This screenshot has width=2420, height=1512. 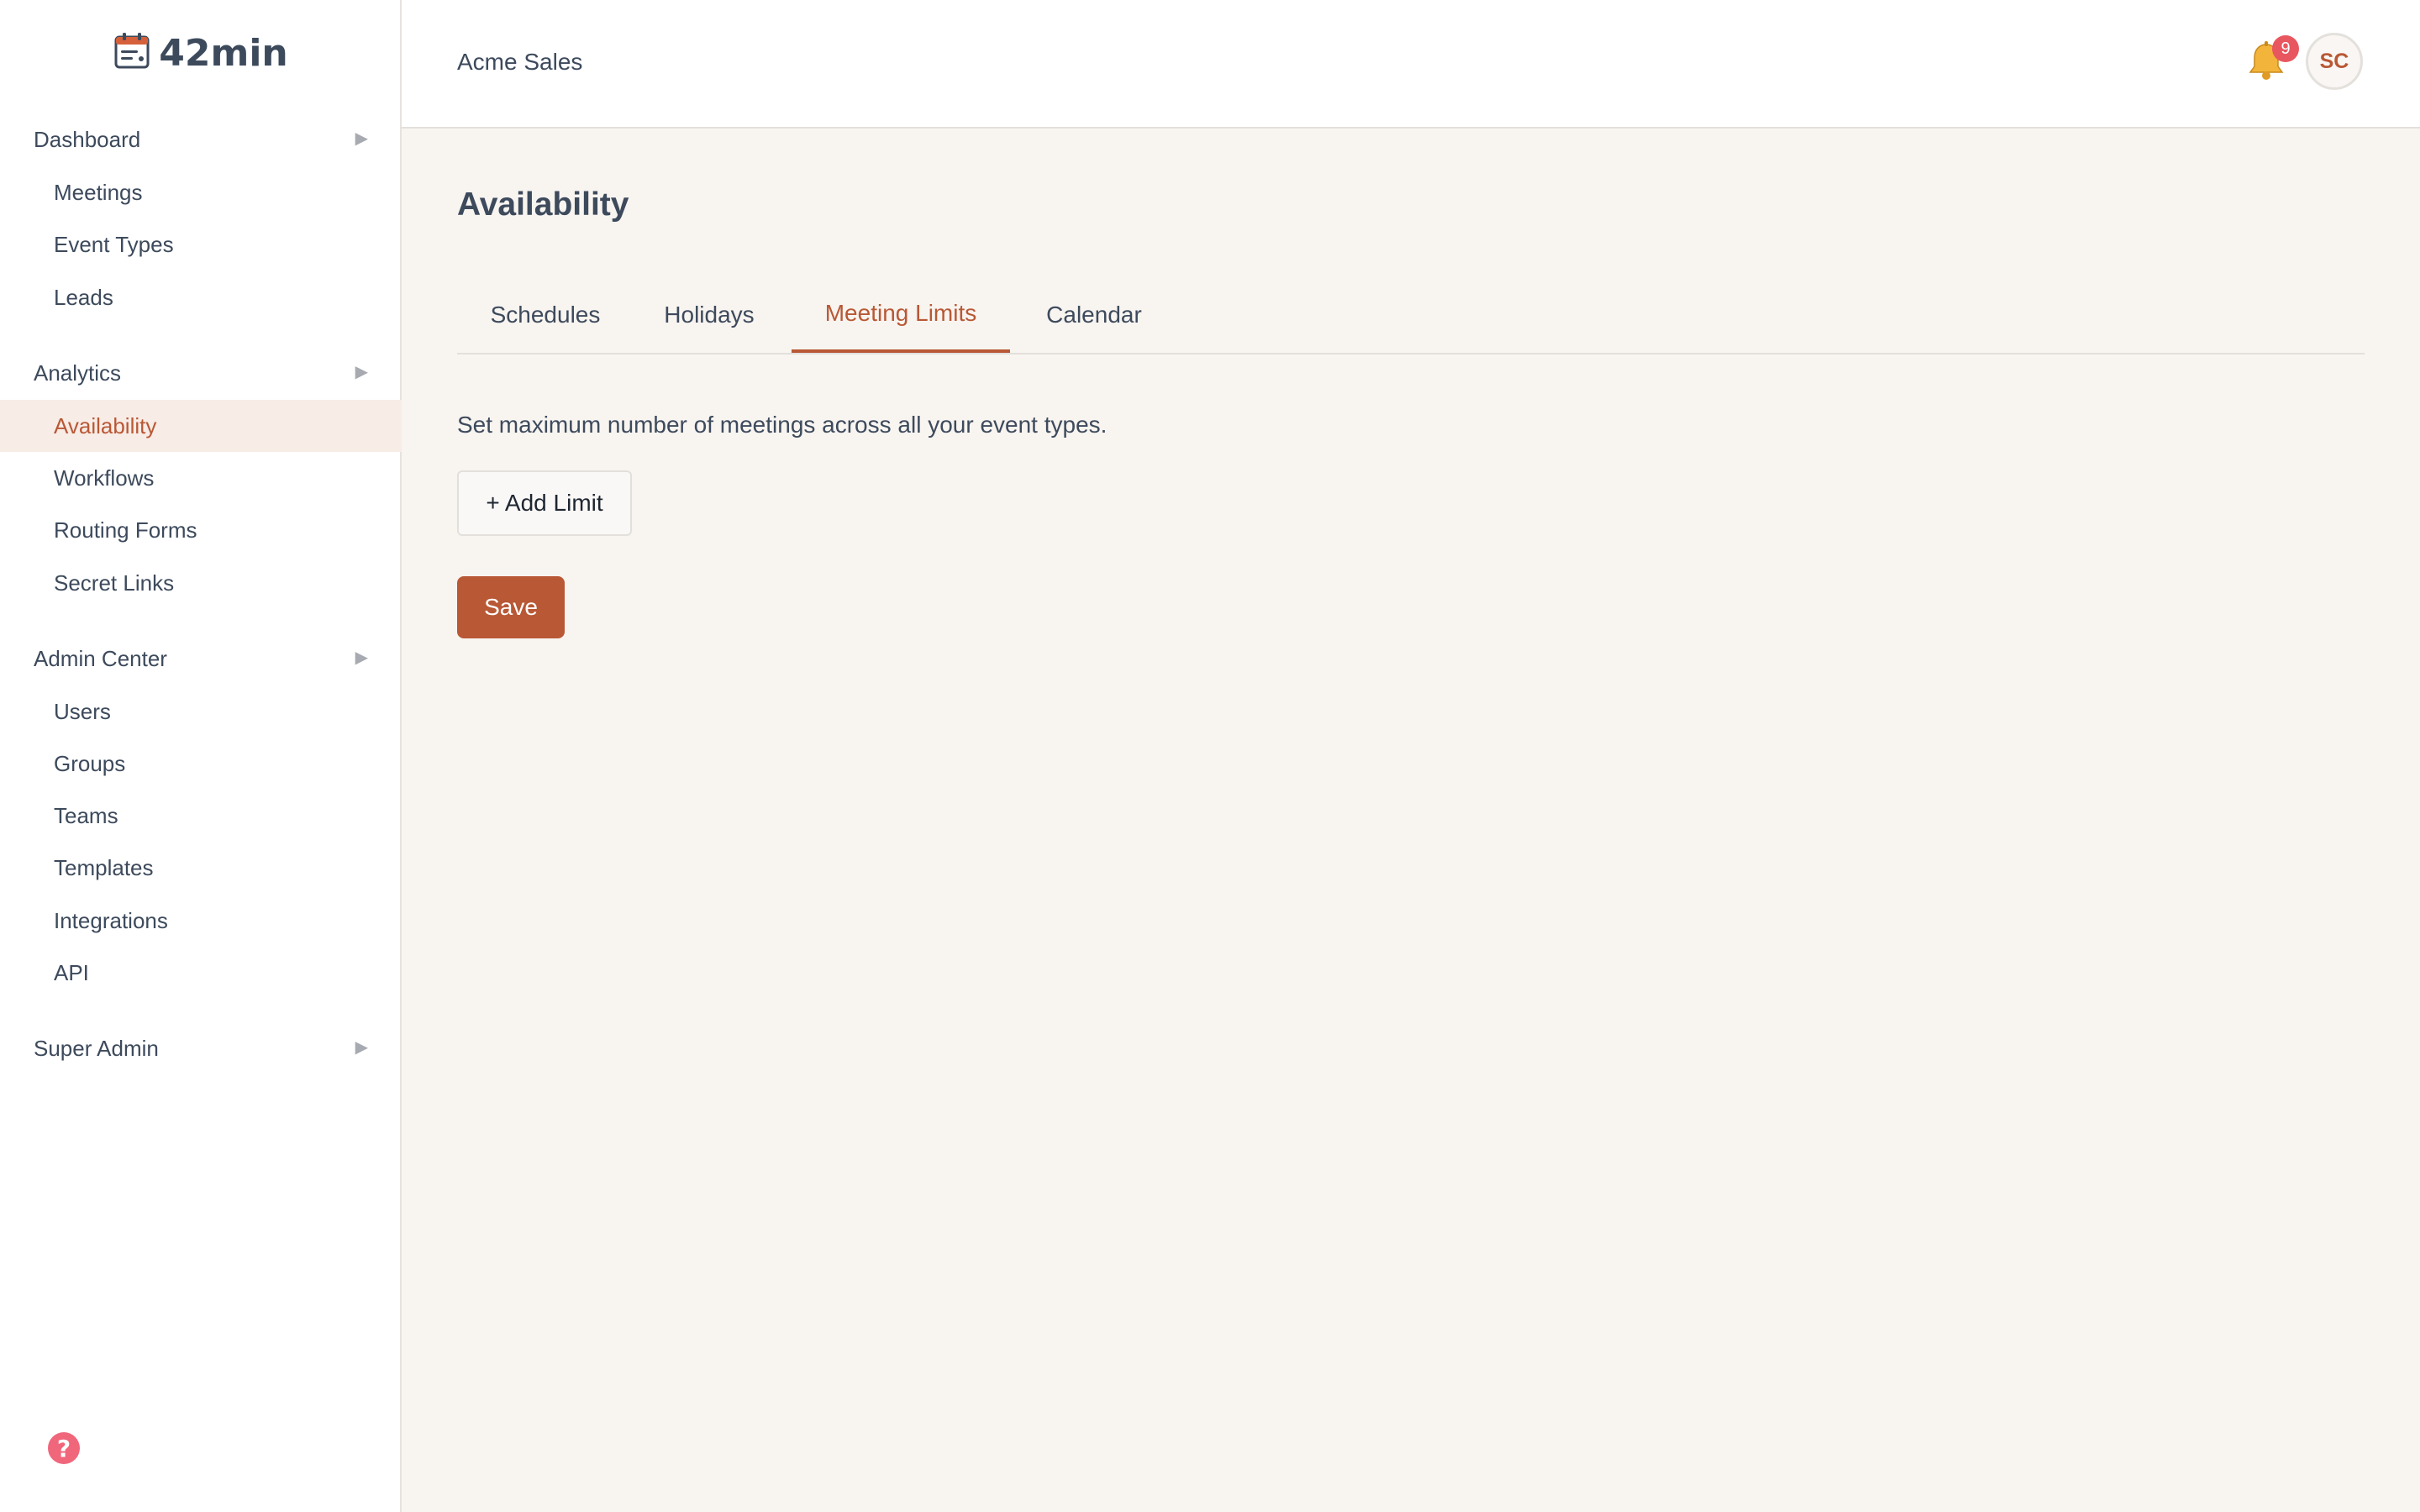 What do you see at coordinates (544, 503) in the screenshot?
I see `add-limit-button: + Add Limit` at bounding box center [544, 503].